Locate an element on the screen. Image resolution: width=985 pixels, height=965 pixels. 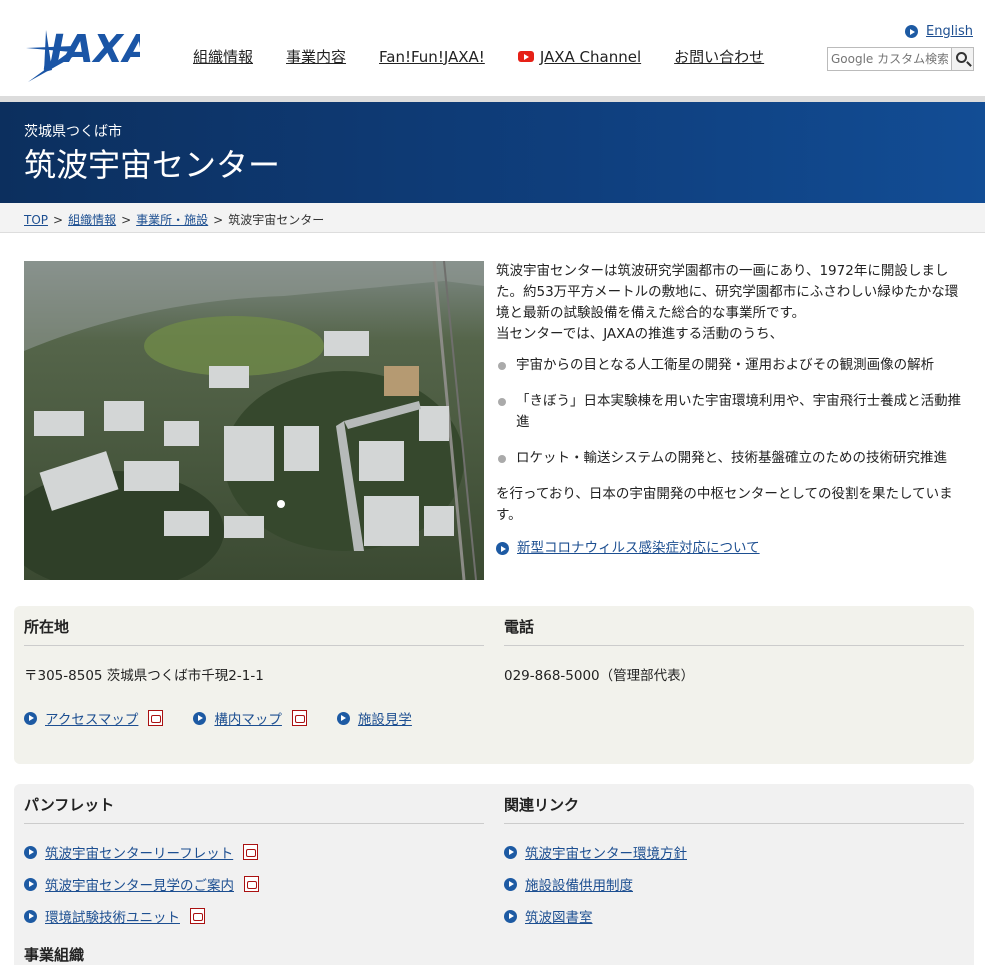
breadcrumb: TOP > 組織情報 > 事業所・施設 > 筑波宇宙センター is located at coordinates (492, 218).